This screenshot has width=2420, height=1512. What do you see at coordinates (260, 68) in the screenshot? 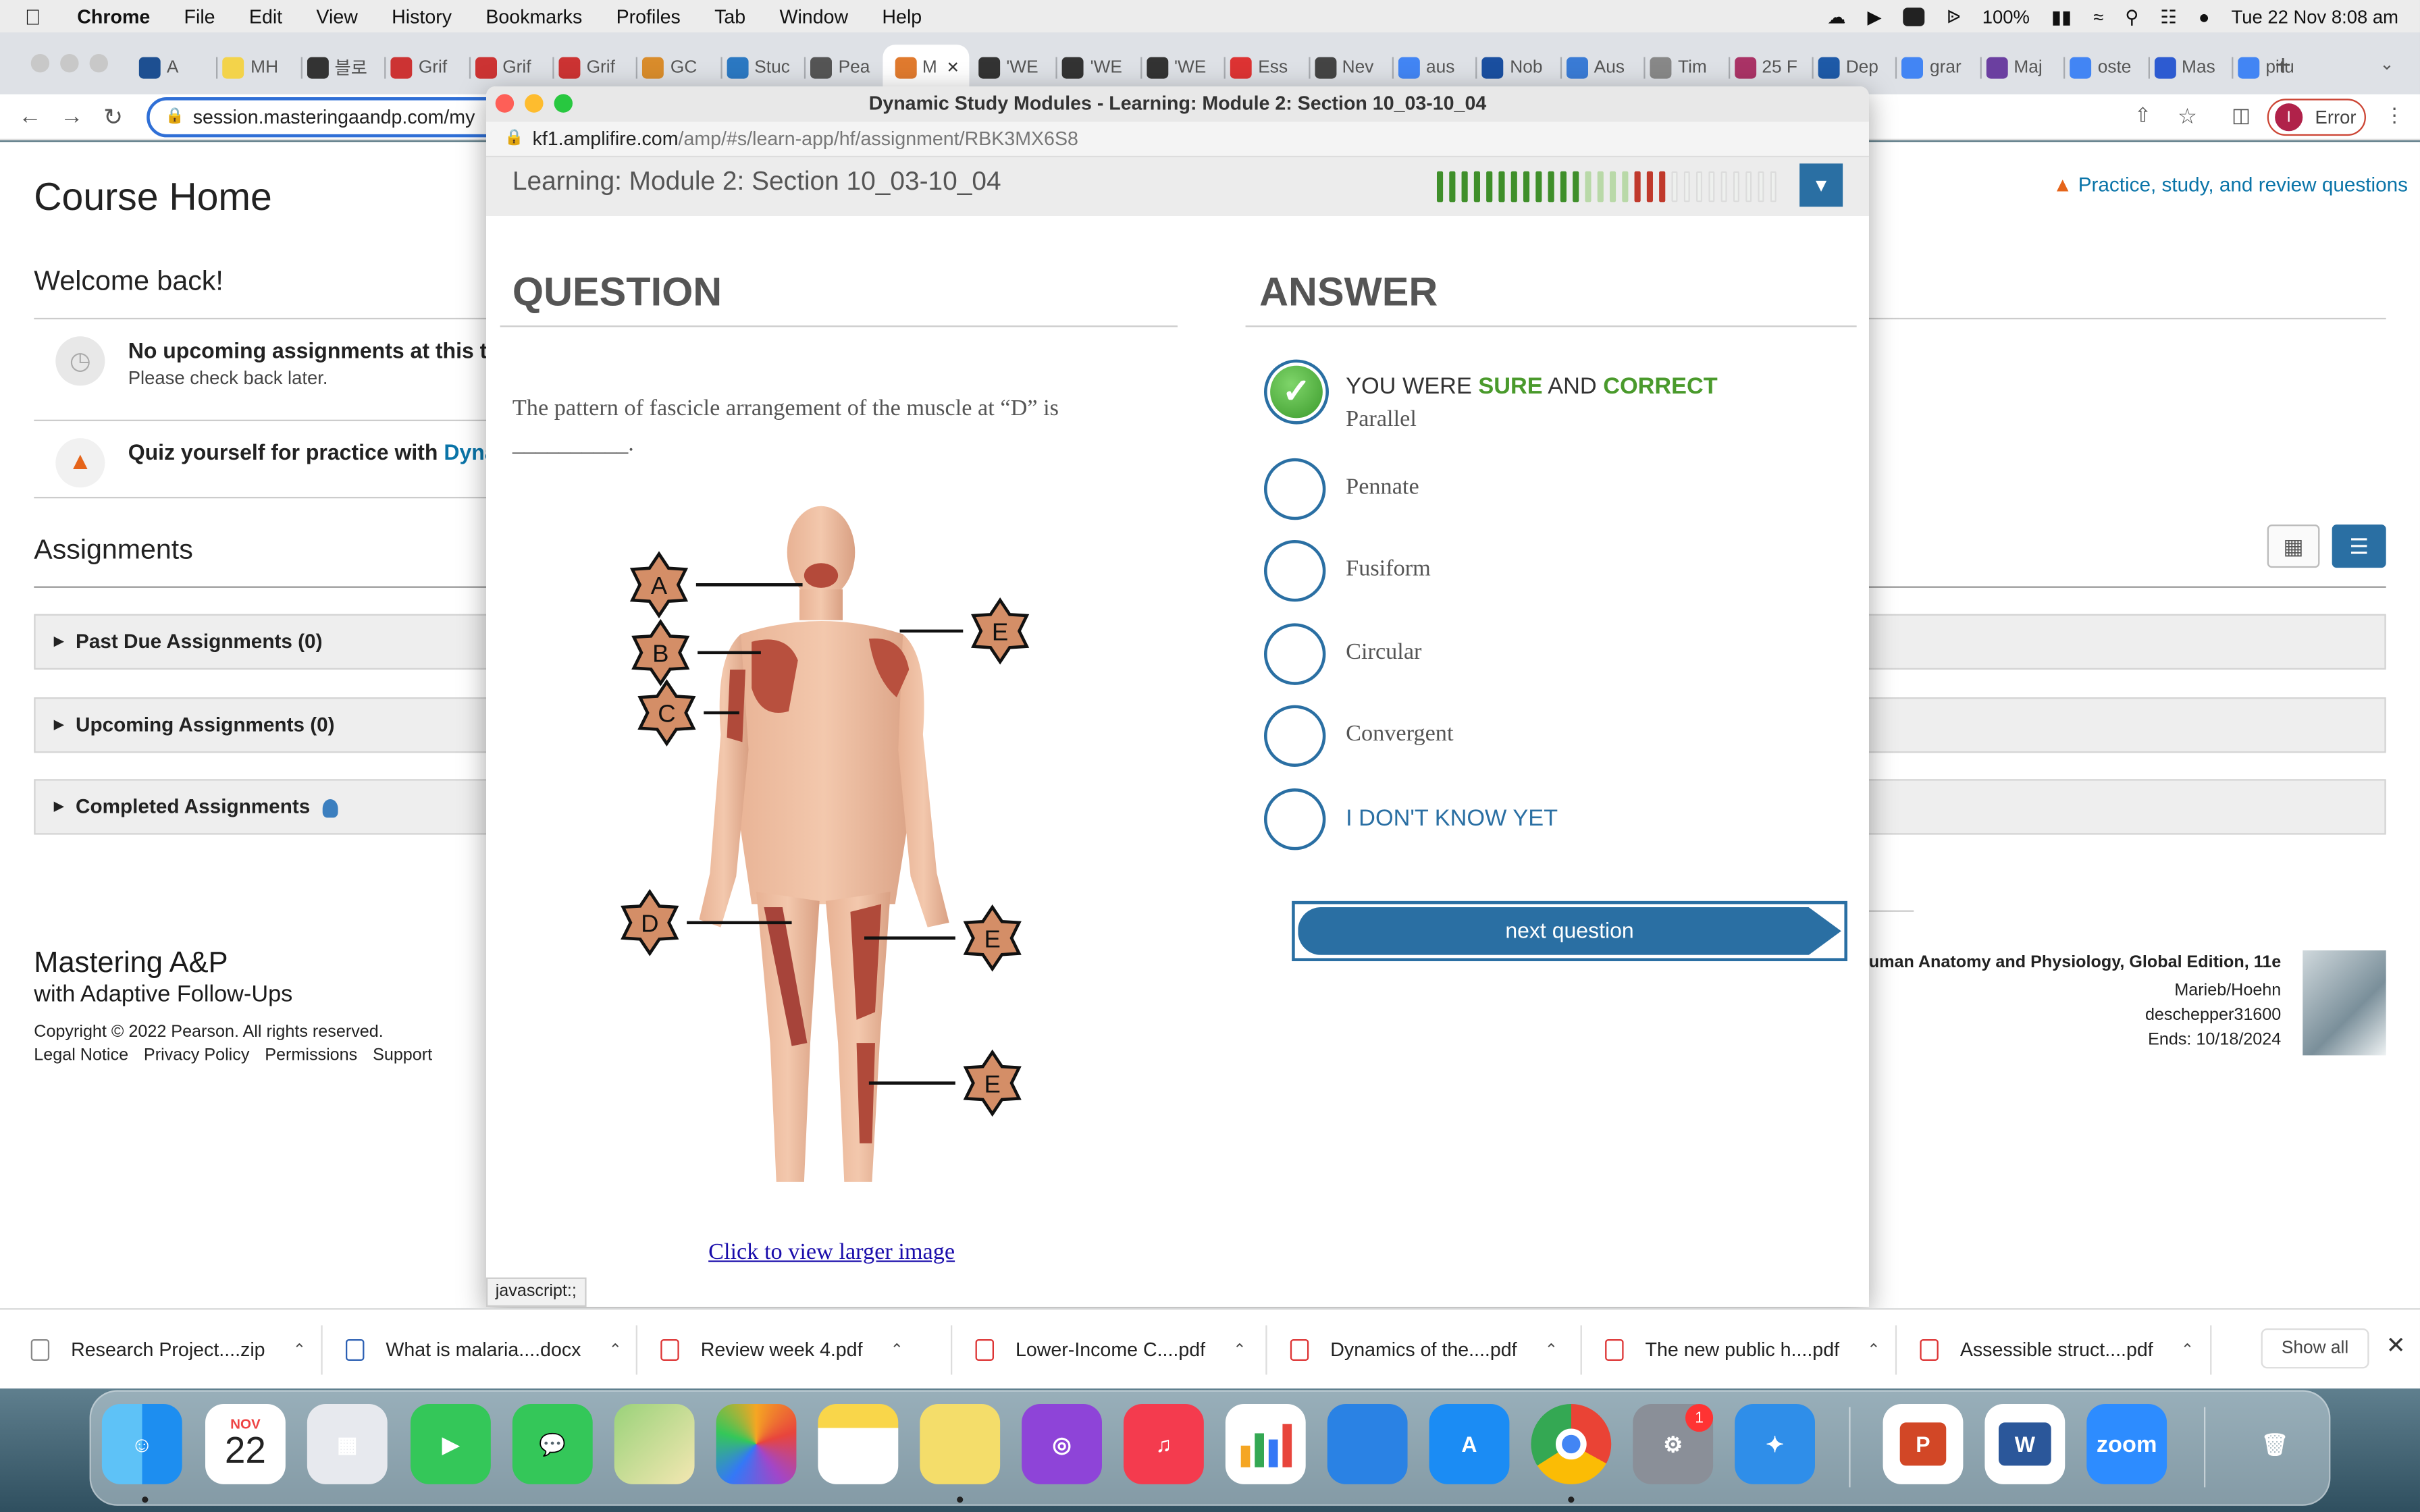
I see `browser-tab: MH` at bounding box center [260, 68].